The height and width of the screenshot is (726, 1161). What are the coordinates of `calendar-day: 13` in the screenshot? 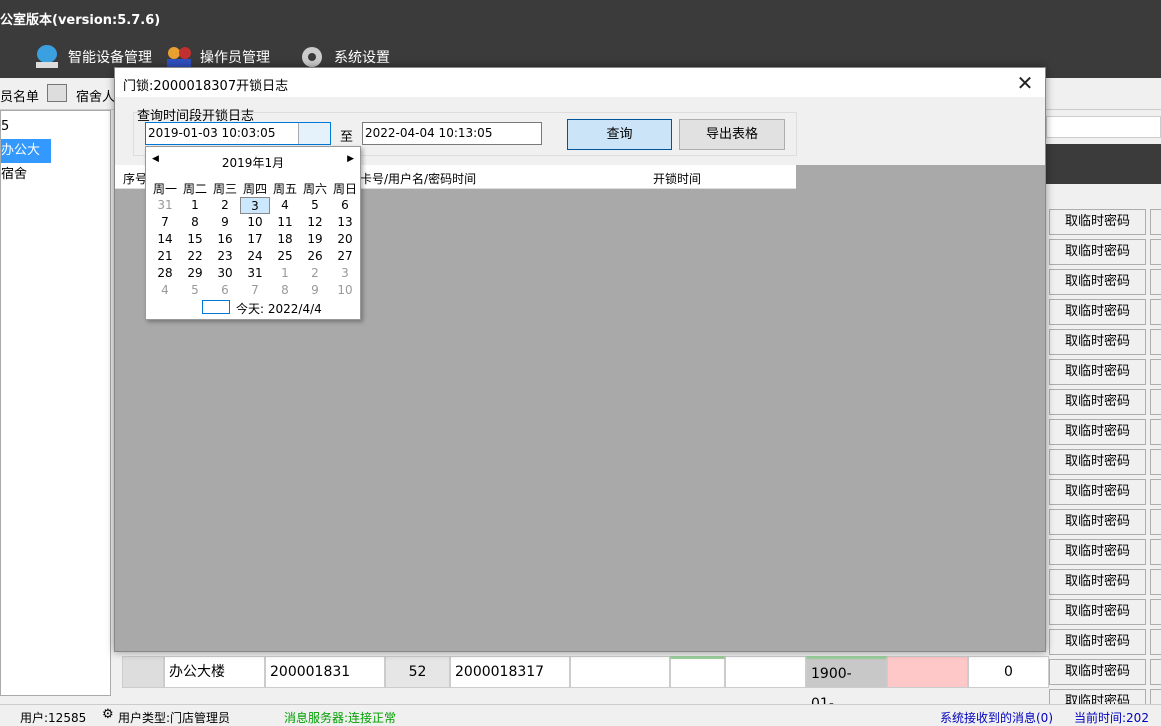 It's located at (345, 222).